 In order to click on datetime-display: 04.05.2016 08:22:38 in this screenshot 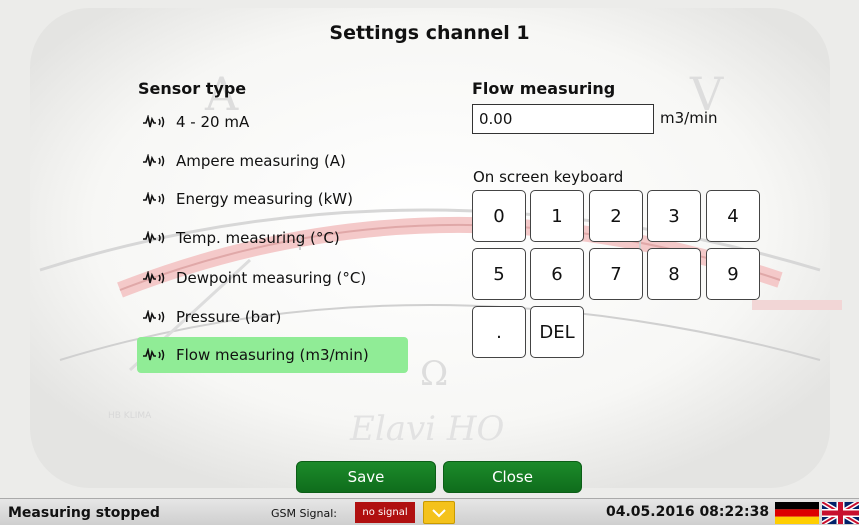, I will do `click(688, 512)`.